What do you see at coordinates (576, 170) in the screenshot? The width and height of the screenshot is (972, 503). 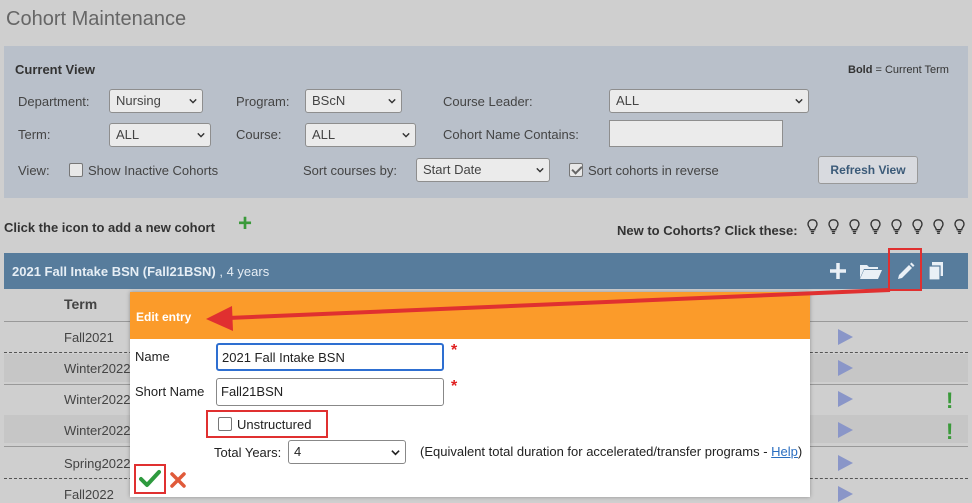 I see `sort-reverse-checkbox` at bounding box center [576, 170].